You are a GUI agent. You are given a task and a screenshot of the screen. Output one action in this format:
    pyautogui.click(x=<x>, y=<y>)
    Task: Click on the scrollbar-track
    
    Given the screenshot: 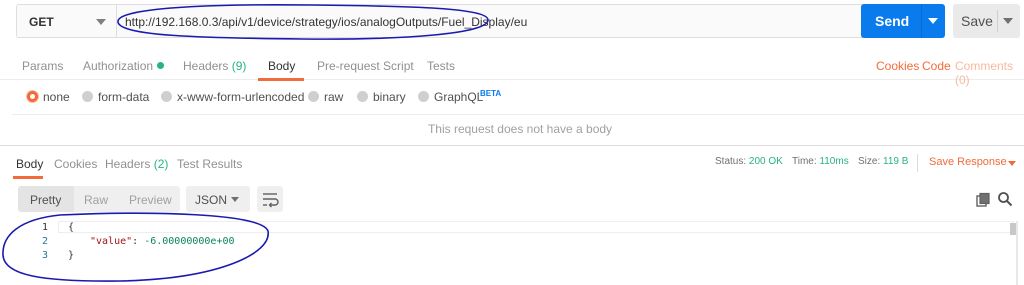 What is the action you would take?
    pyautogui.click(x=1017, y=253)
    